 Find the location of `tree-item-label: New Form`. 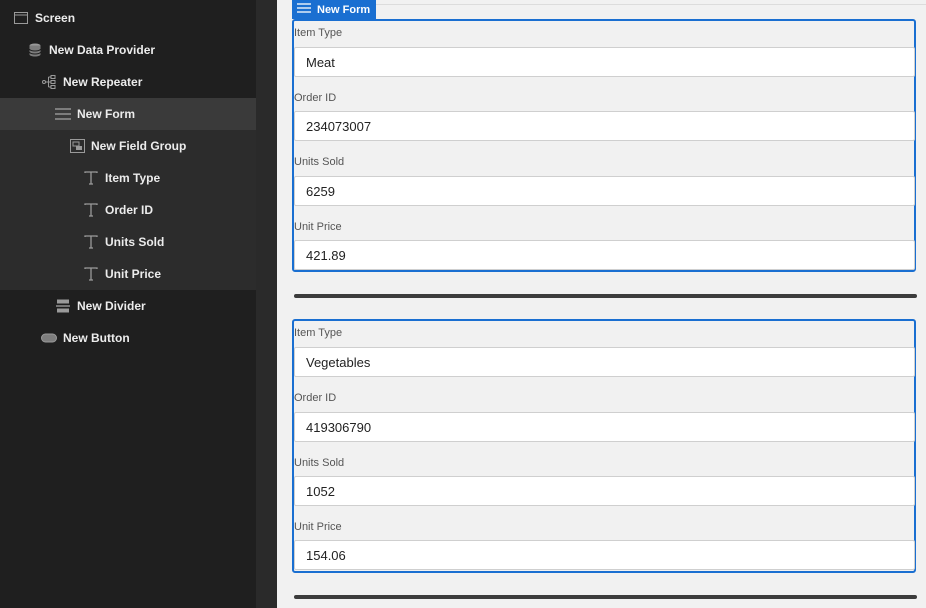

tree-item-label: New Form is located at coordinates (106, 114).